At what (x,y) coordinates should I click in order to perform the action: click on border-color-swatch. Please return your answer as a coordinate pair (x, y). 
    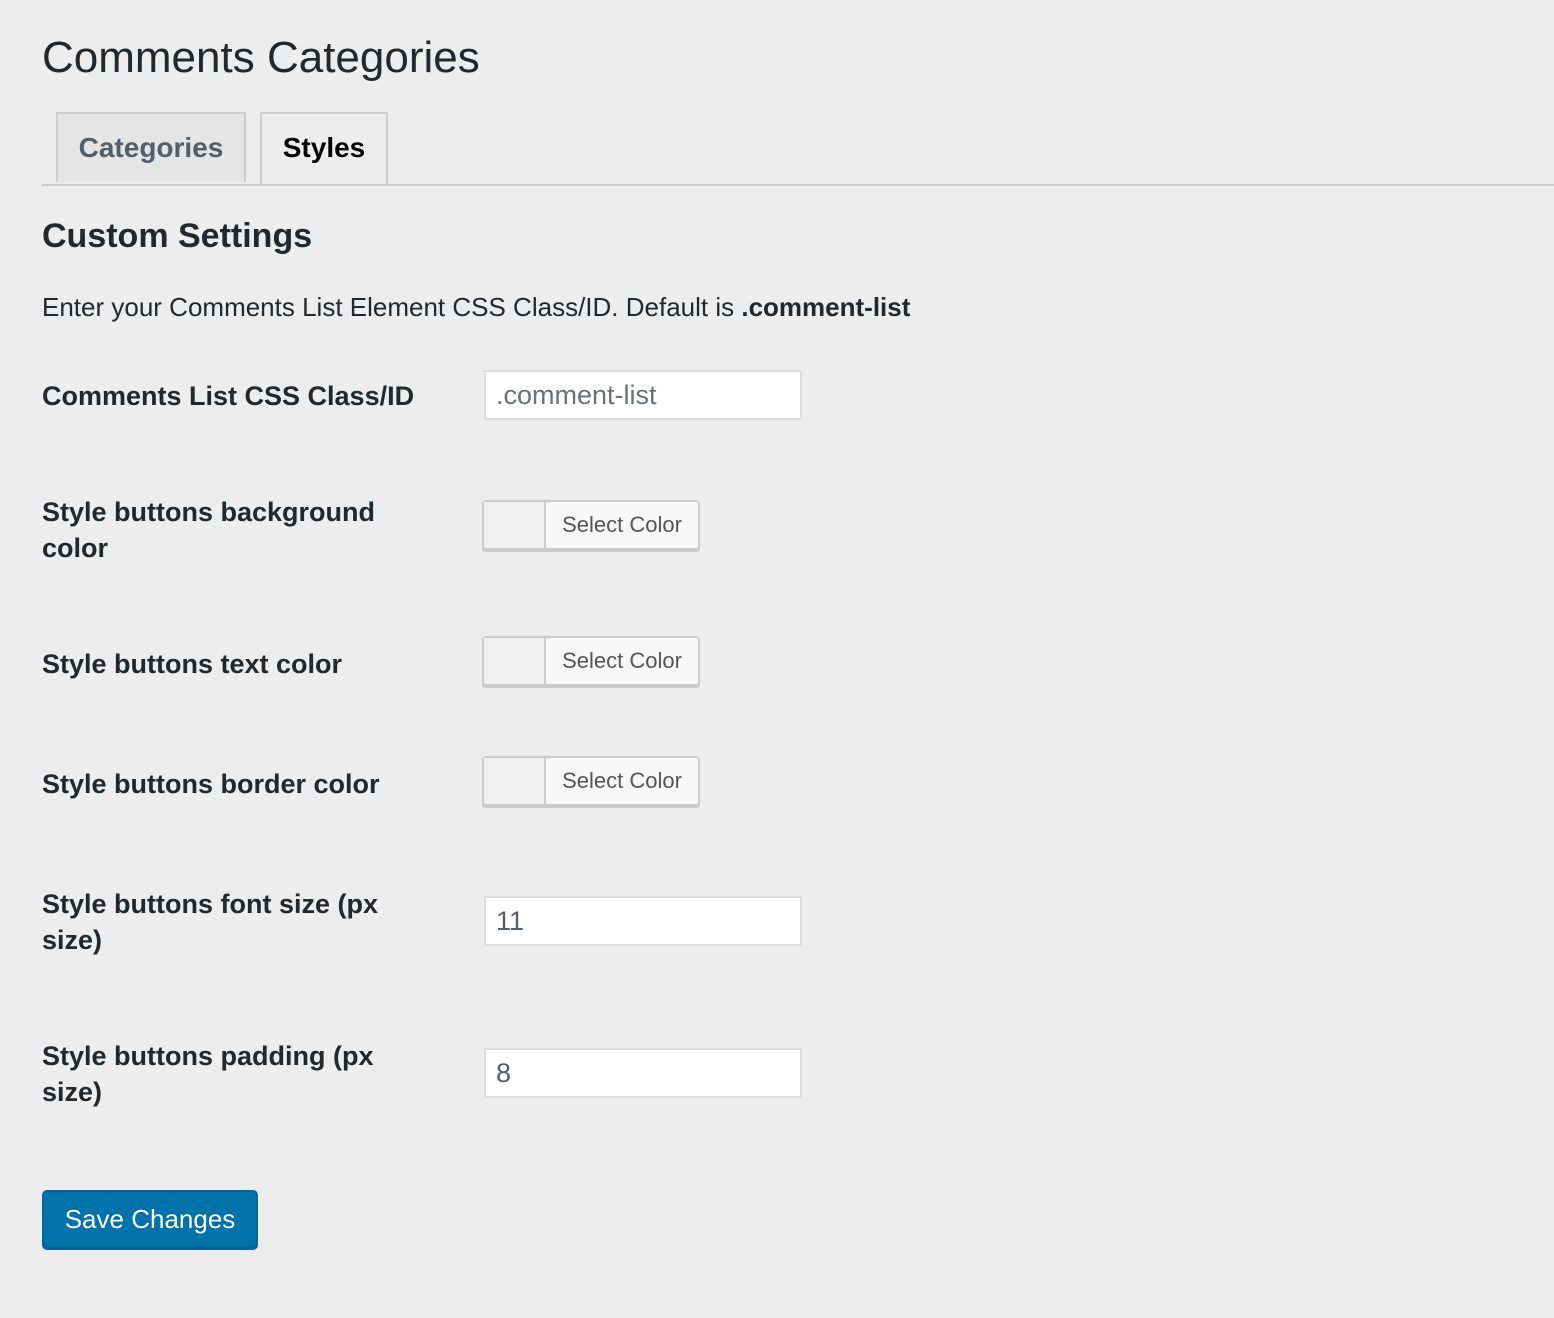
    Looking at the image, I should click on (515, 781).